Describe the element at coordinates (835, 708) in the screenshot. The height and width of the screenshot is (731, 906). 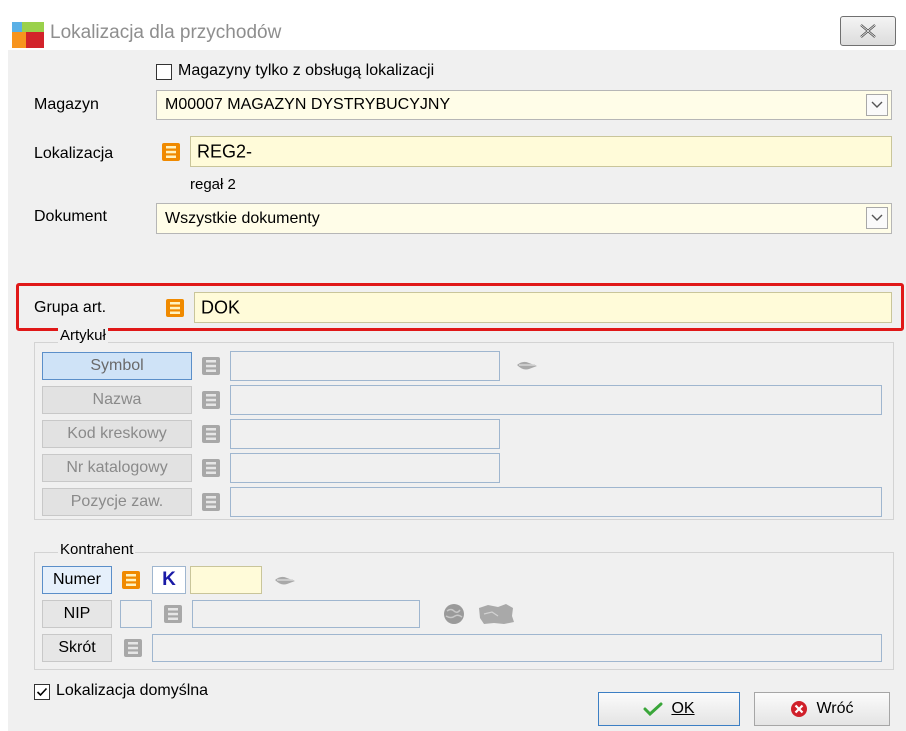
I see `back-label: Wróć` at that location.